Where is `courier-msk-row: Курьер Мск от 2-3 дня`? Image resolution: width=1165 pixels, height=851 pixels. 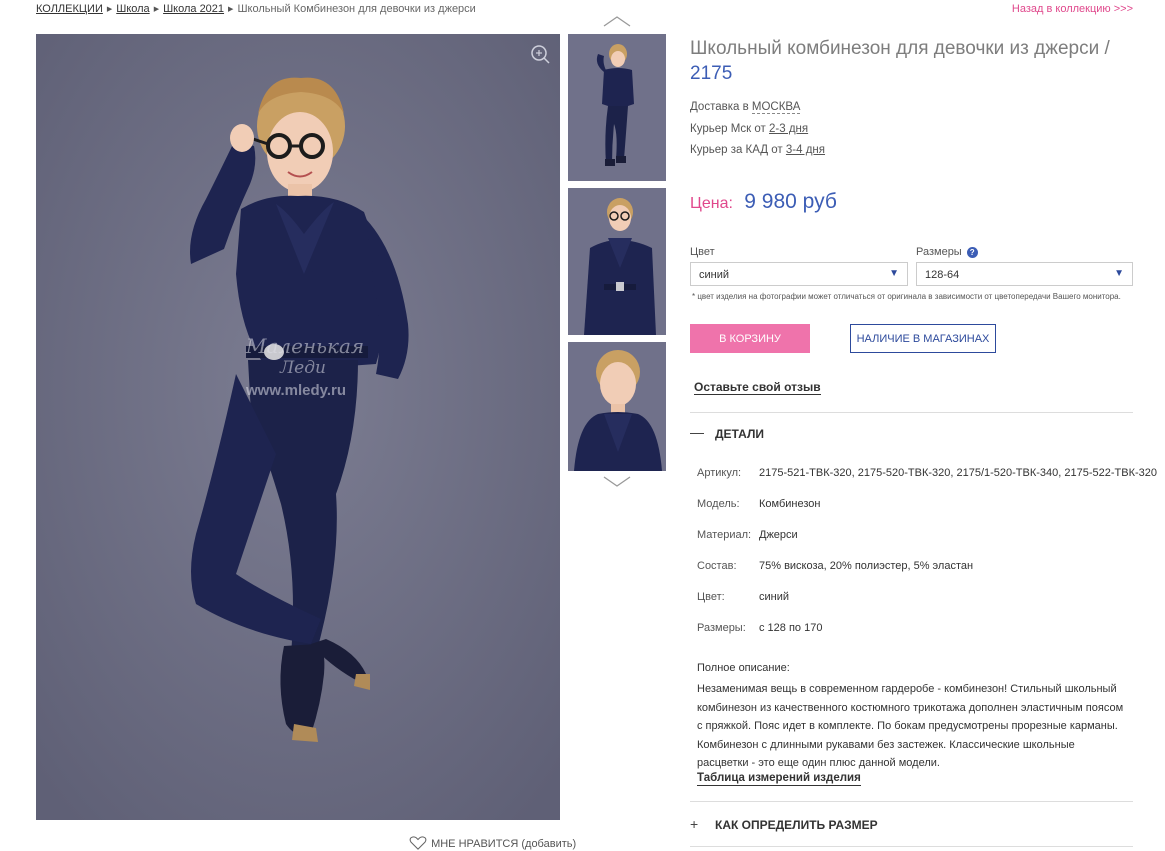 courier-msk-row: Курьер Мск от 2-3 дня is located at coordinates (757, 130).